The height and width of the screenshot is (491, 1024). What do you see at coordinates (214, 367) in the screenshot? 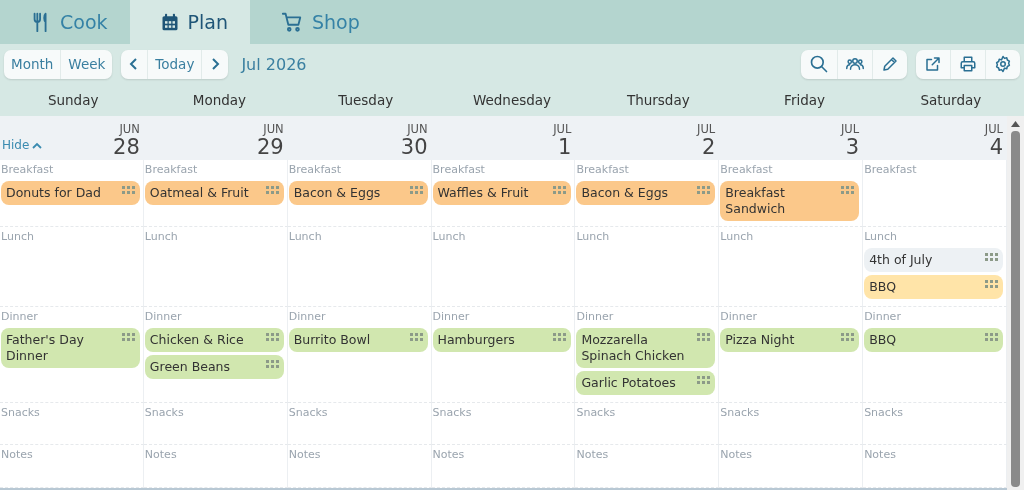
I see `meal-card: Green Beans` at bounding box center [214, 367].